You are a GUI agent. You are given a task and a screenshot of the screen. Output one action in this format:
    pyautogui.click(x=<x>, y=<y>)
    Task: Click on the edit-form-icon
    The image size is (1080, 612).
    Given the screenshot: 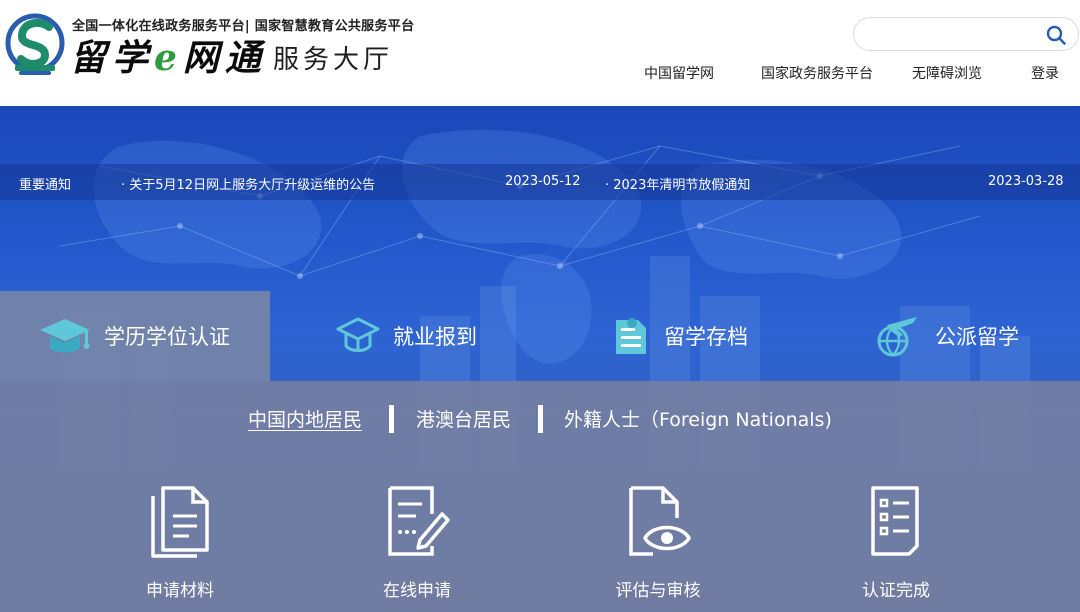 What is the action you would take?
    pyautogui.click(x=419, y=521)
    